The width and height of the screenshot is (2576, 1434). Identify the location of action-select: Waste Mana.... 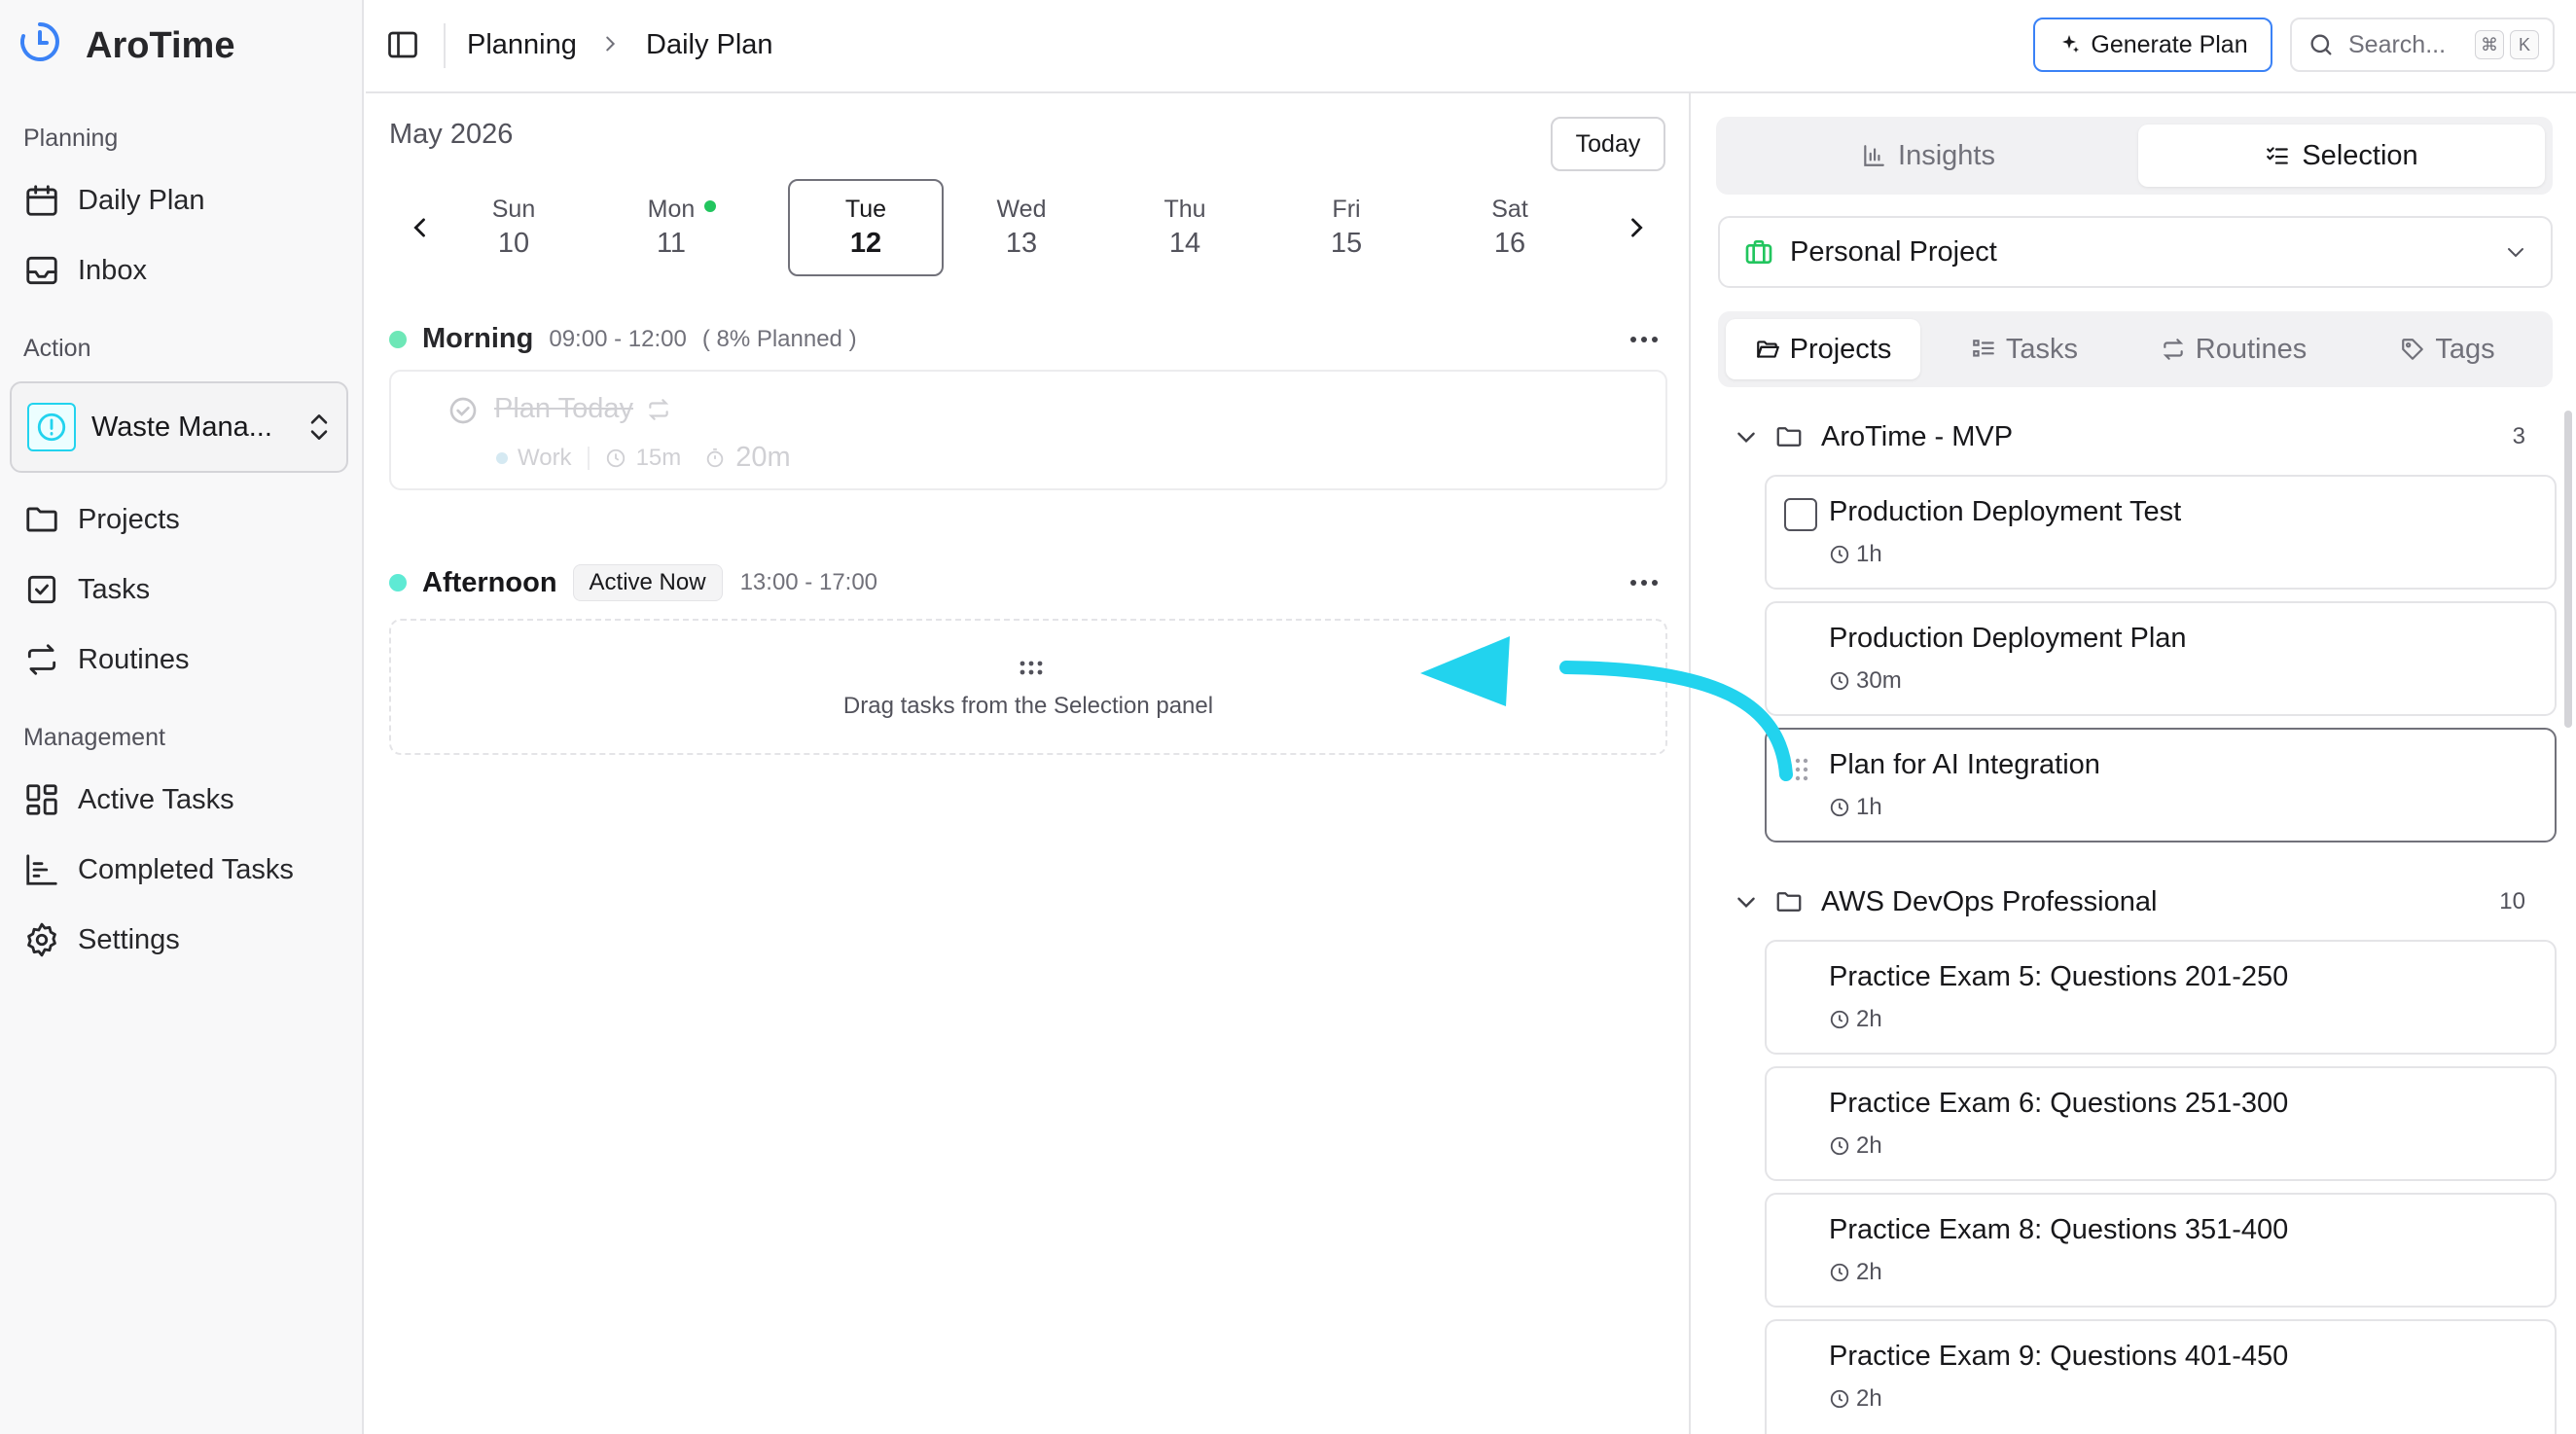
(179, 427).